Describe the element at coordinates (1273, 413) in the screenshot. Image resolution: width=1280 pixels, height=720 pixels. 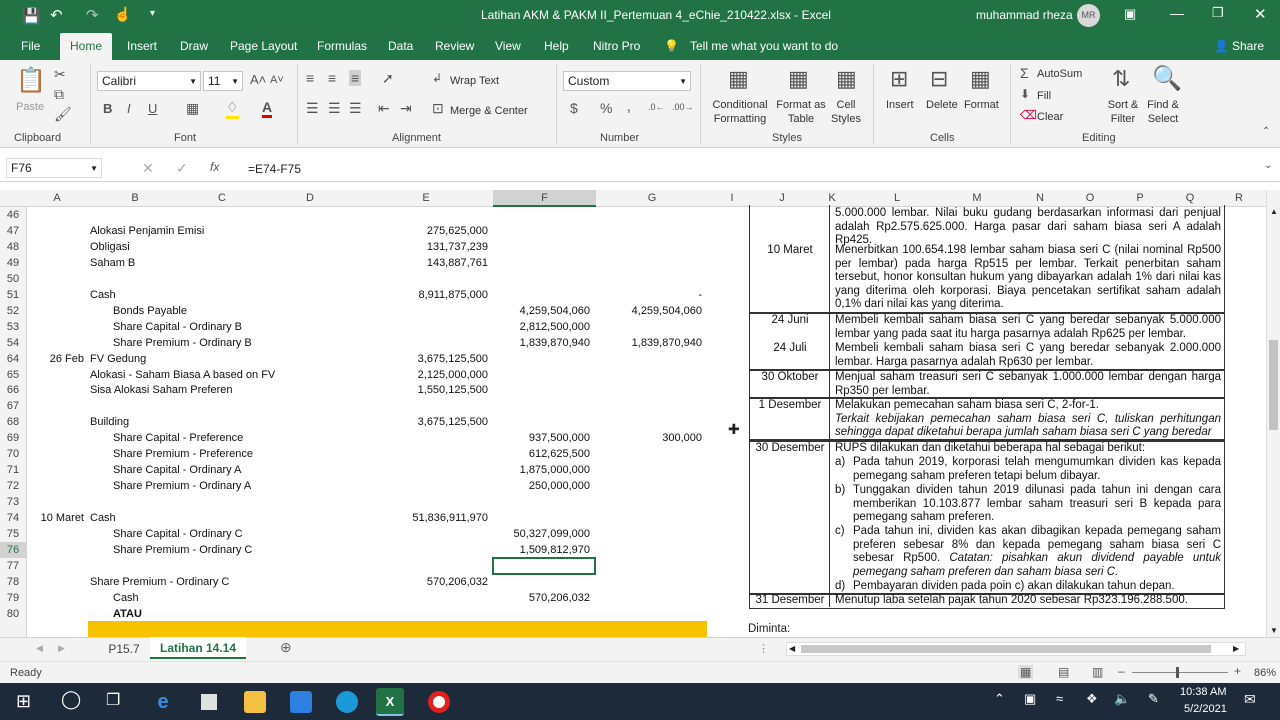
I see `vertical-scrollbar: ▲ ▼` at that location.